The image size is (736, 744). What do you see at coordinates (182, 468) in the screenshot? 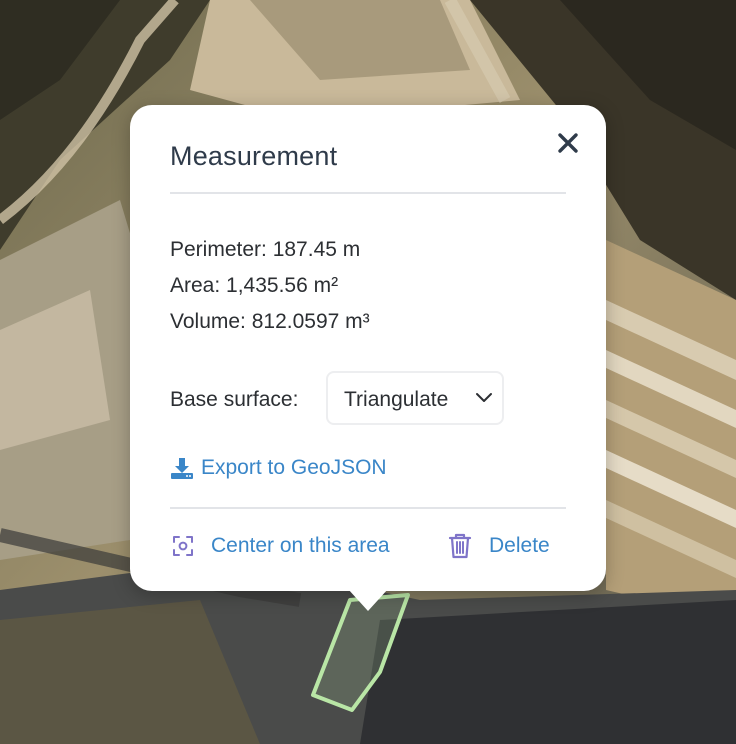
I see `download-icon` at bounding box center [182, 468].